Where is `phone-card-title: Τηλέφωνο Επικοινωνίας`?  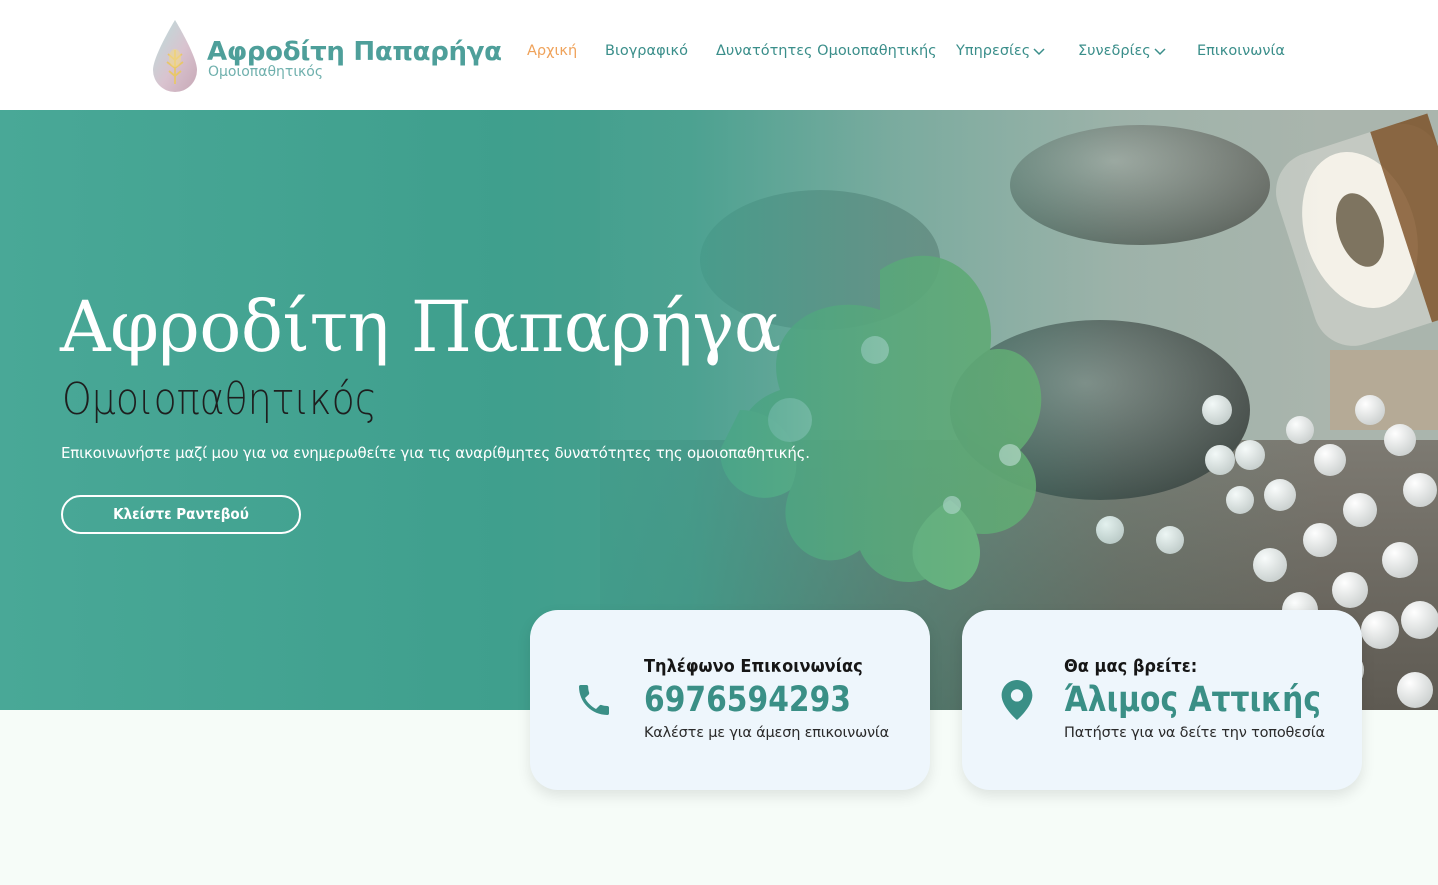
phone-card-title: Τηλέφωνο Επικοινωνίας is located at coordinates (753, 666).